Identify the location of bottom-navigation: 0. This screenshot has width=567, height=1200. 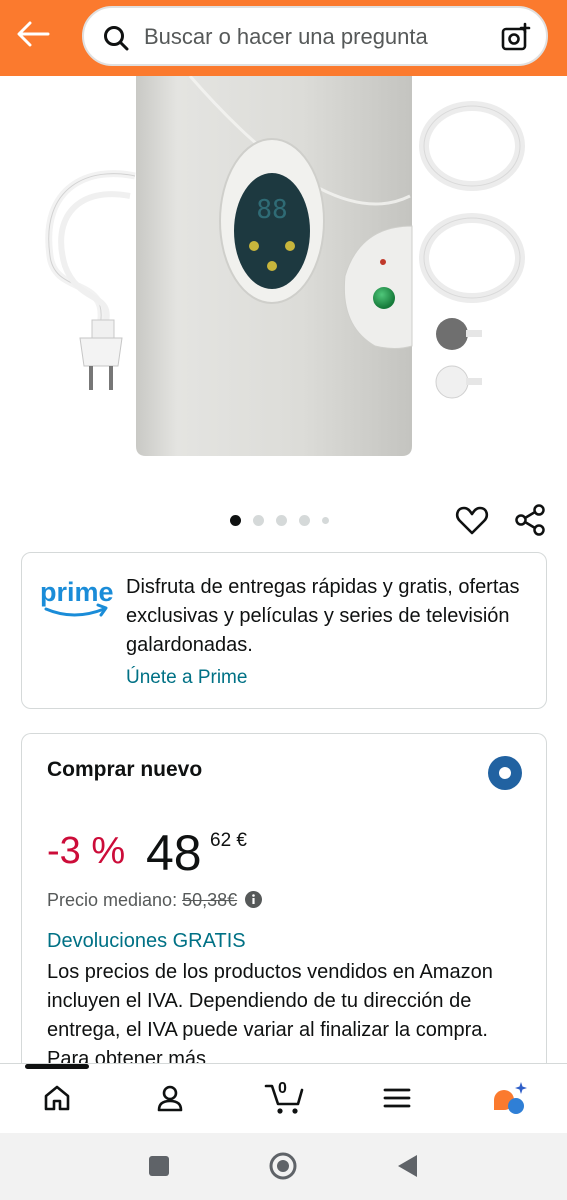
(283, 1098).